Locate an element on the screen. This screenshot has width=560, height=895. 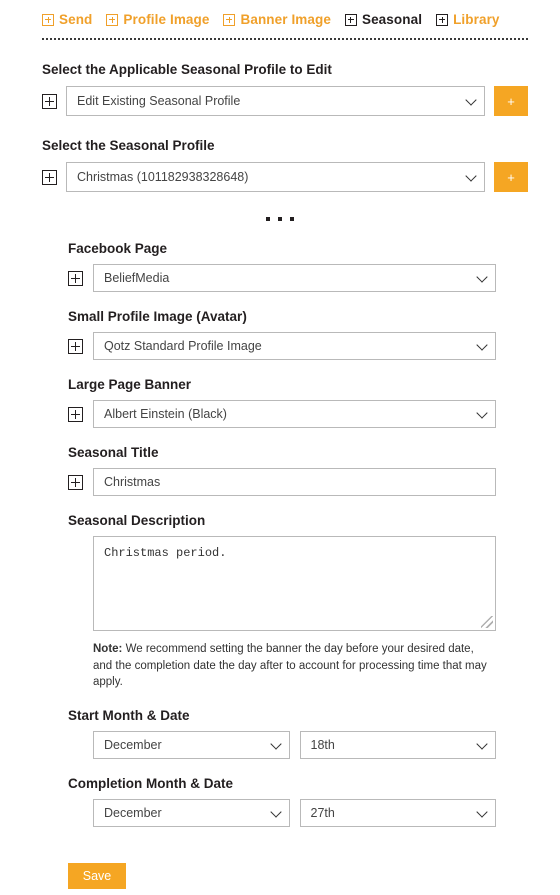
add-profile-button: + is located at coordinates (511, 101).